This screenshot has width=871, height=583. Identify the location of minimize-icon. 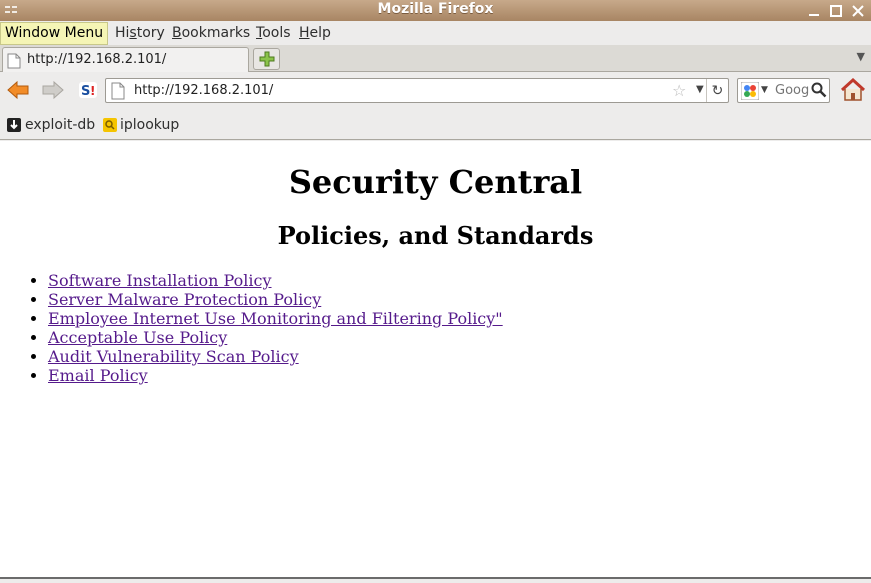
(814, 14).